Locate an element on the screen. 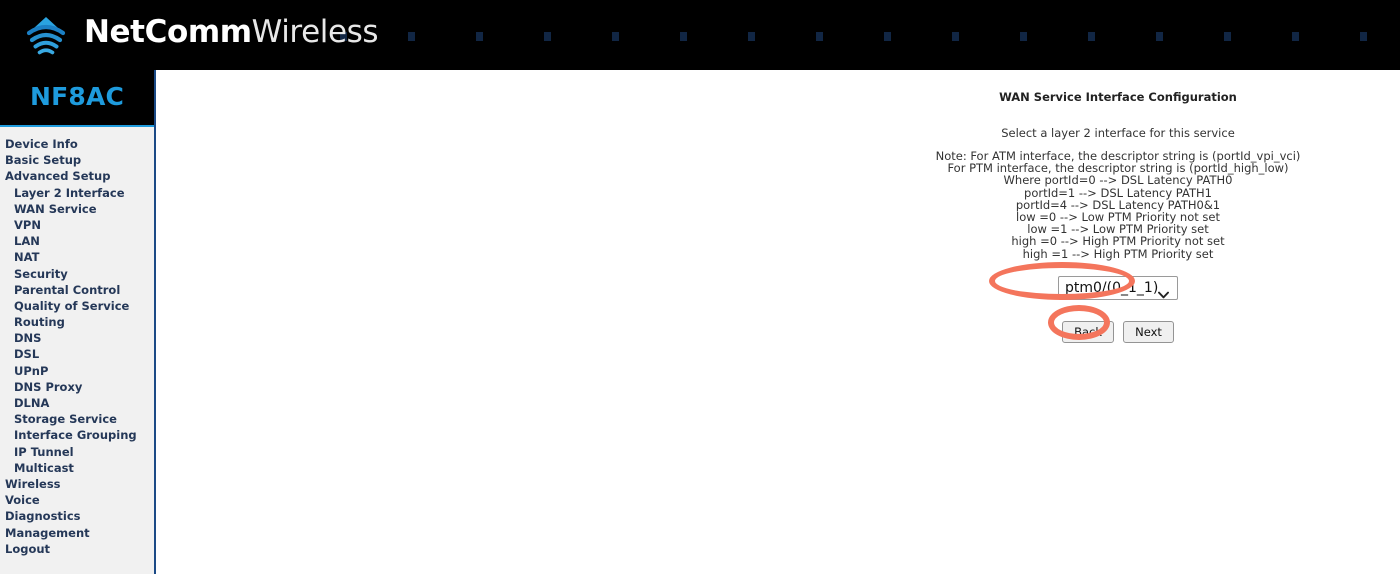 Image resolution: width=1400 pixels, height=574 pixels. sidebar-item-basic-setup: Basic Setup is located at coordinates (77, 160).